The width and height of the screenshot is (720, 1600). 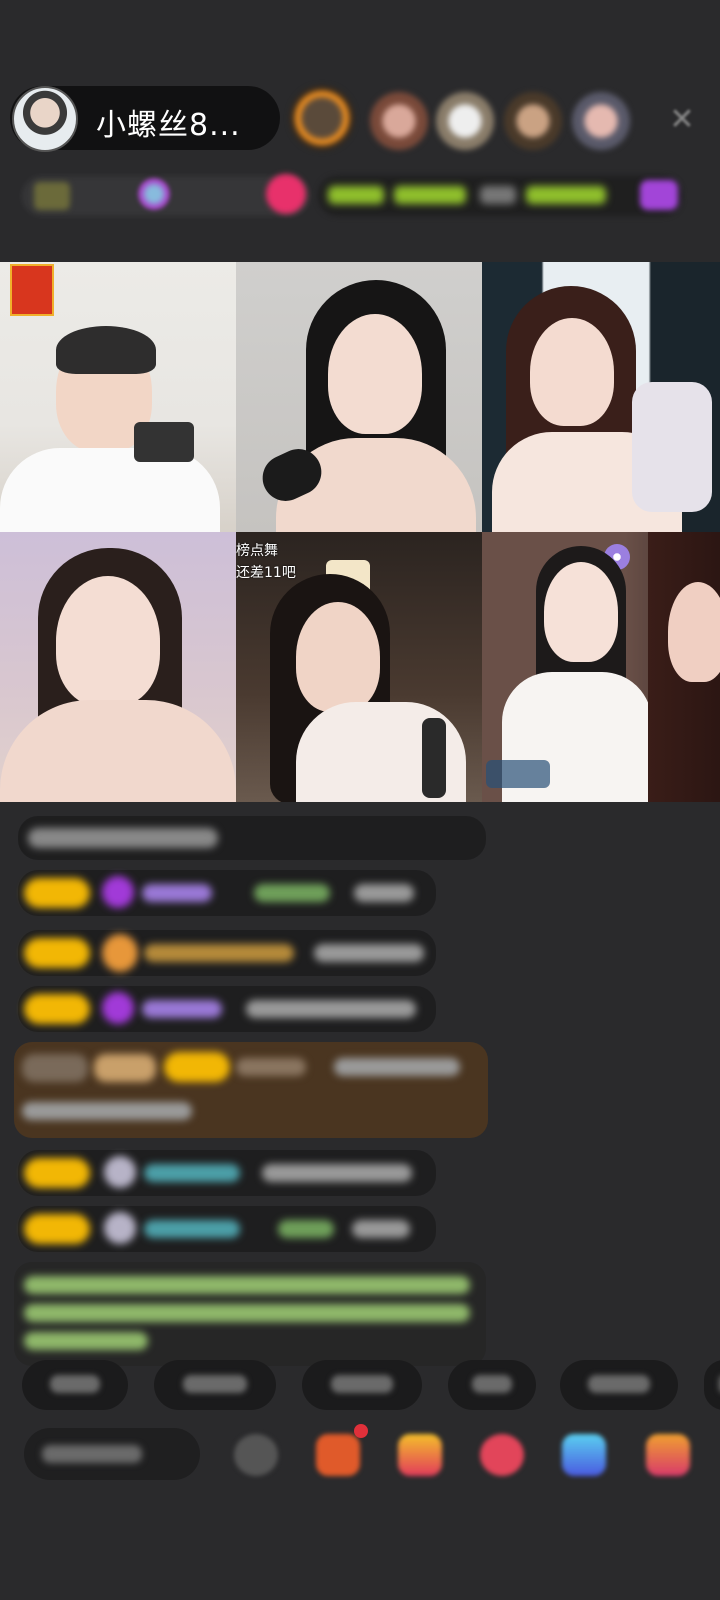 I want to click on streamer-hair, so click(x=106, y=350).